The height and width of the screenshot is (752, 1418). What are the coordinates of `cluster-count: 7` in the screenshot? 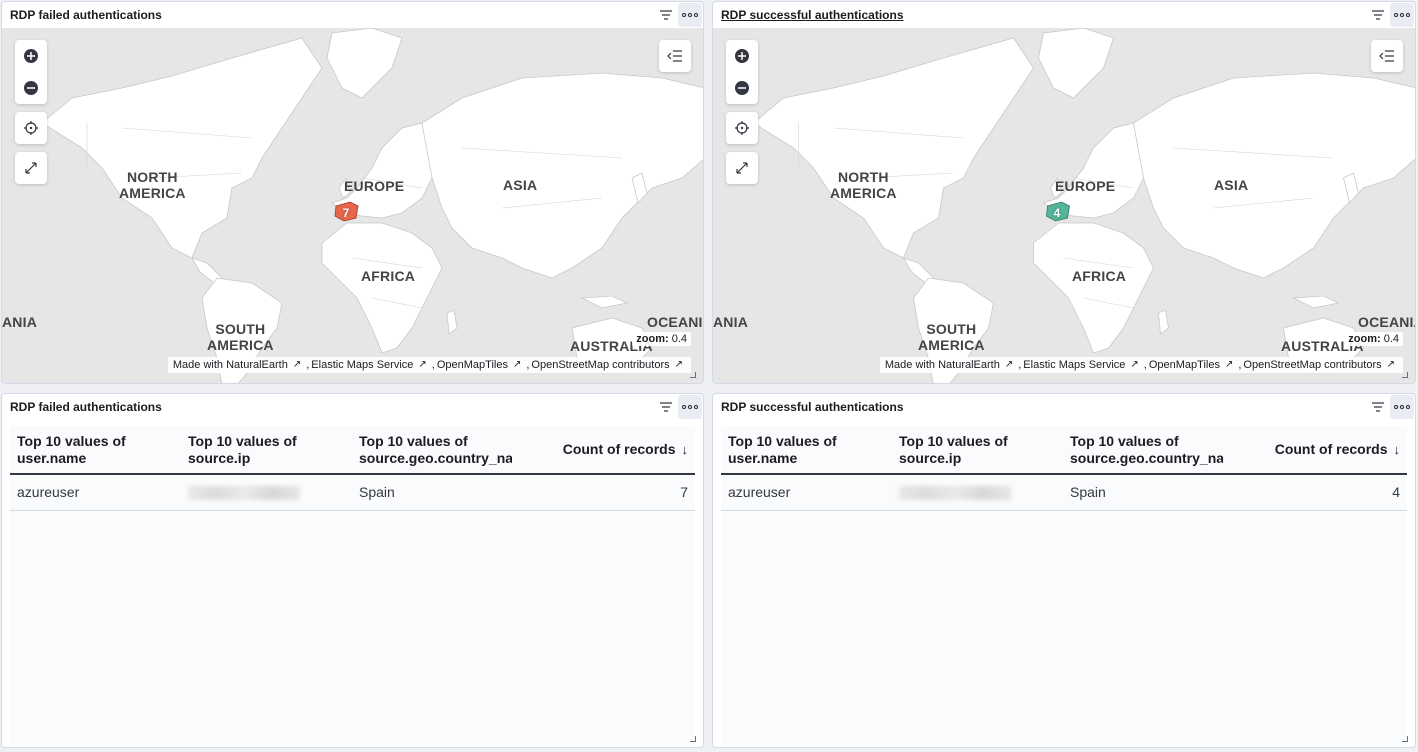 It's located at (346, 213).